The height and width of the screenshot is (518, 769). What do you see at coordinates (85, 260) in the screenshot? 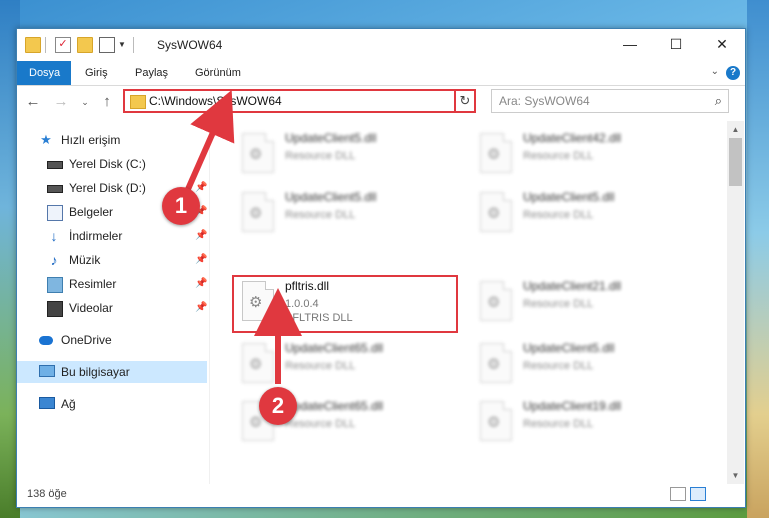
I see `sidebar-item-label: Müzik` at bounding box center [85, 260].